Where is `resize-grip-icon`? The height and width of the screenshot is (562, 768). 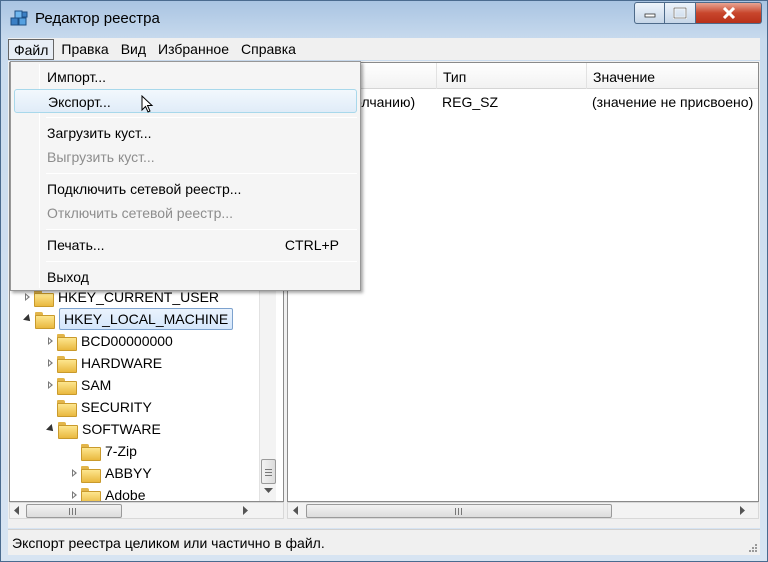 resize-grip-icon is located at coordinates (753, 548).